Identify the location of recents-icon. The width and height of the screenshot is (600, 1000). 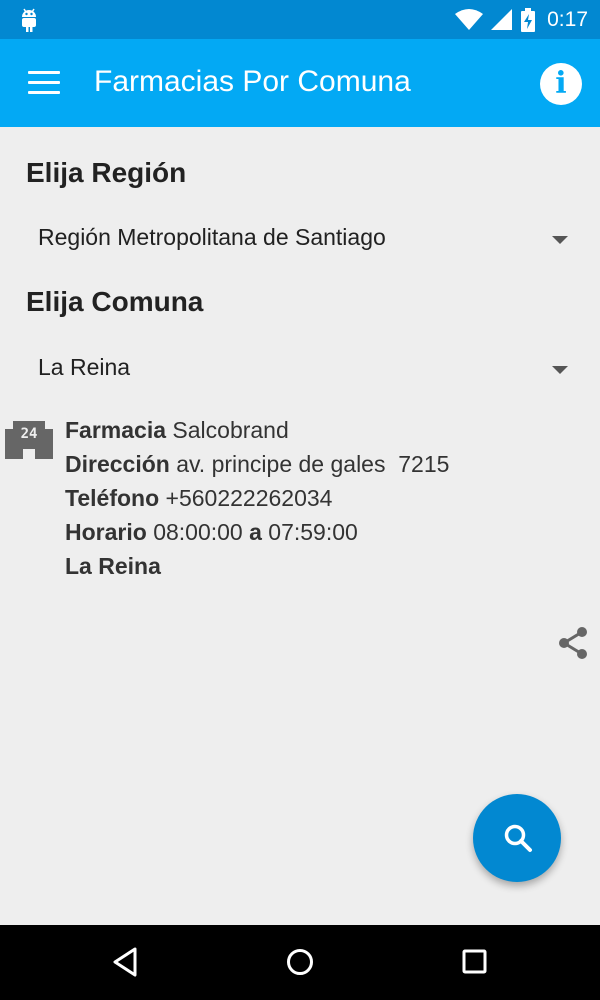
(475, 962).